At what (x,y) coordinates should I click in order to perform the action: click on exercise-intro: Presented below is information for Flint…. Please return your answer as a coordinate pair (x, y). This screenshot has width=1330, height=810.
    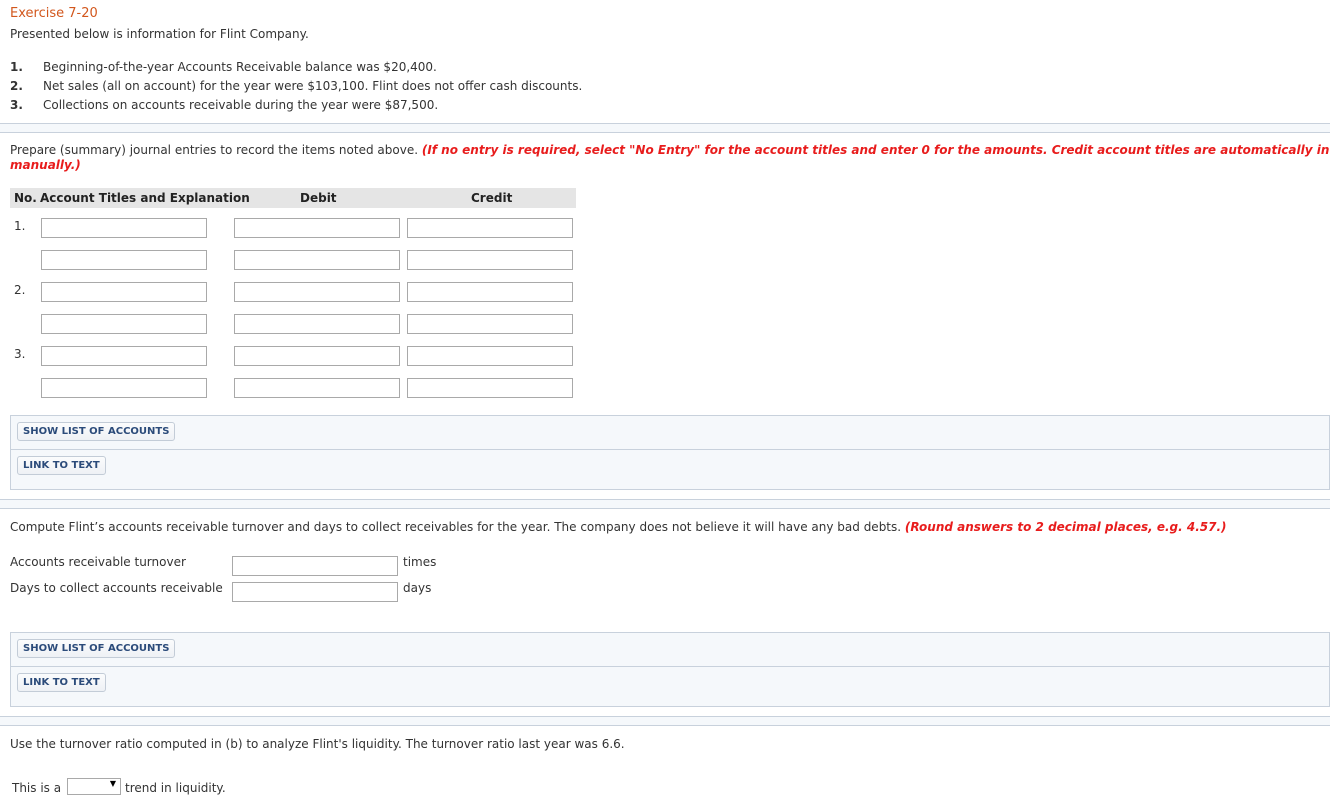
    Looking at the image, I should click on (159, 34).